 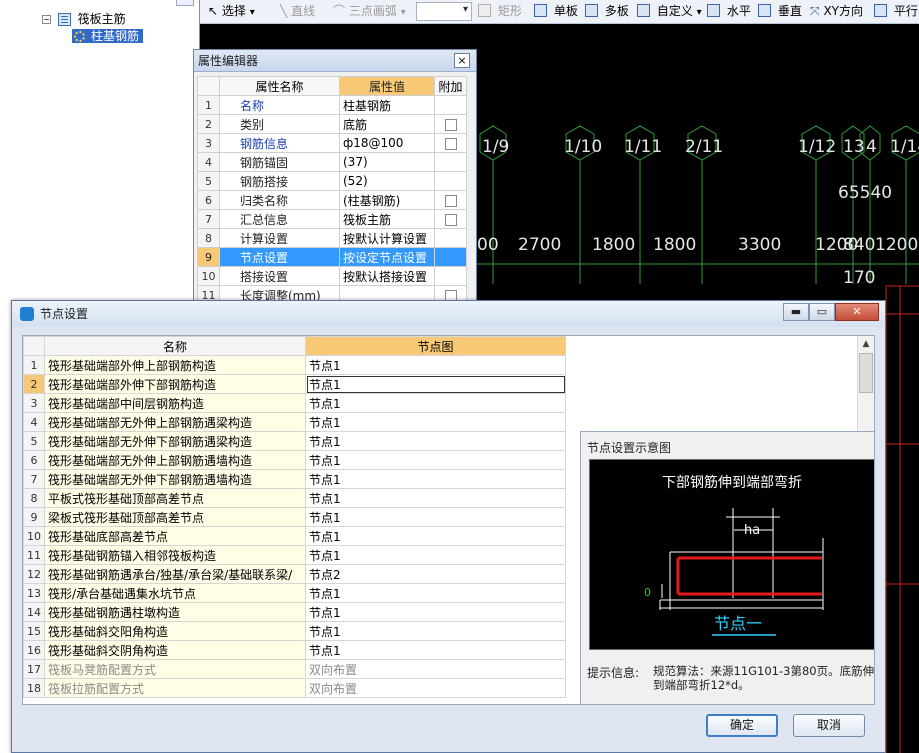 I want to click on property-row: 4 钢筋锚固 (37), so click(x=332, y=162).